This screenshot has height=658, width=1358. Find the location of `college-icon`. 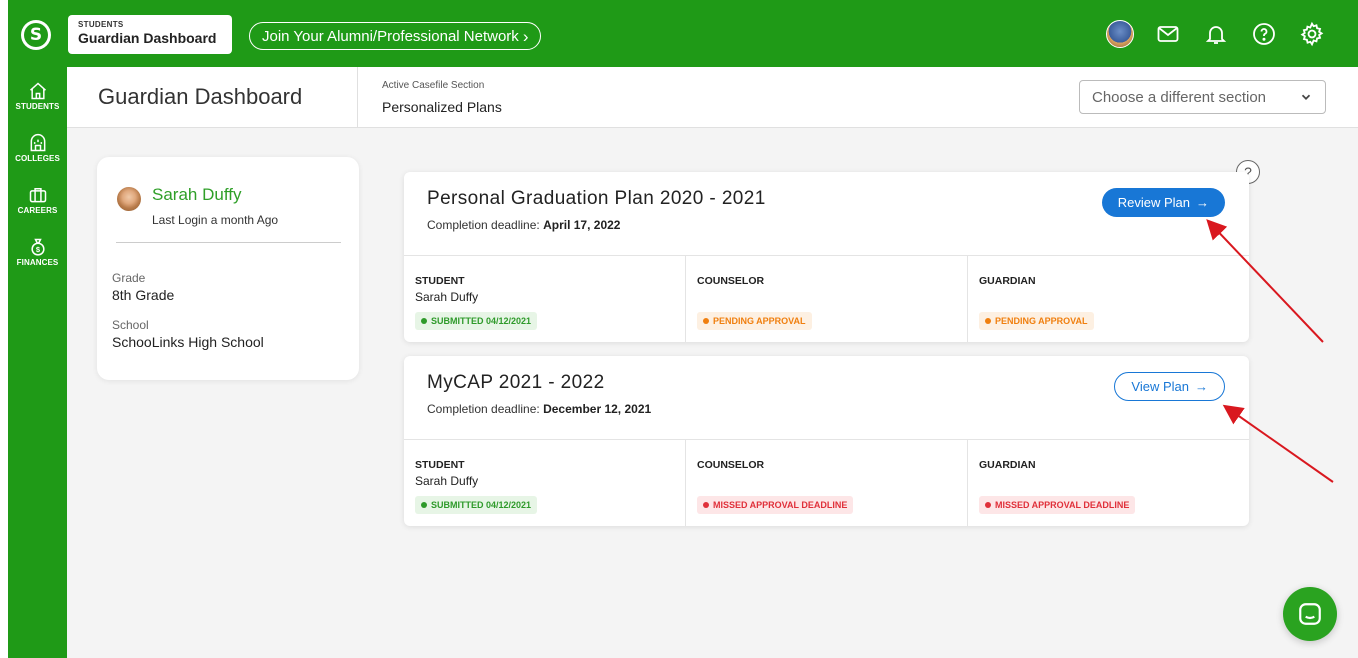

college-icon is located at coordinates (37, 142).